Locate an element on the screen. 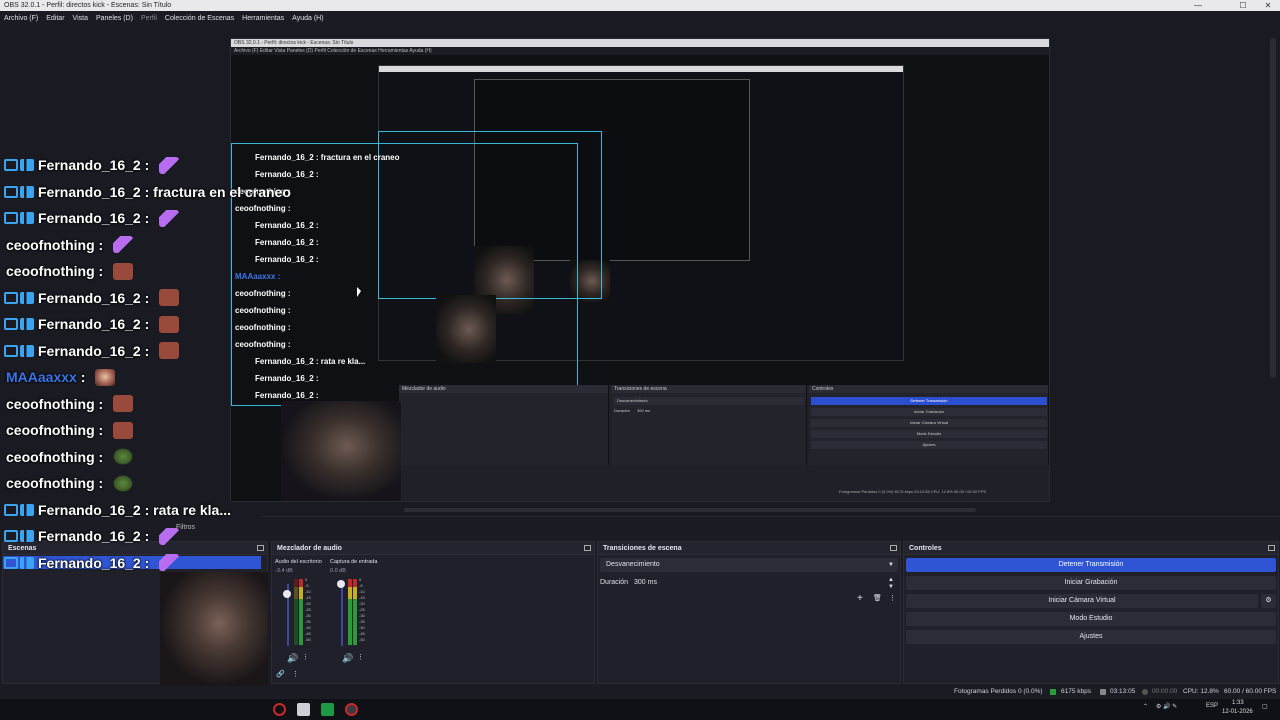 This screenshot has height=720, width=1280. opera-icon is located at coordinates (279, 709).